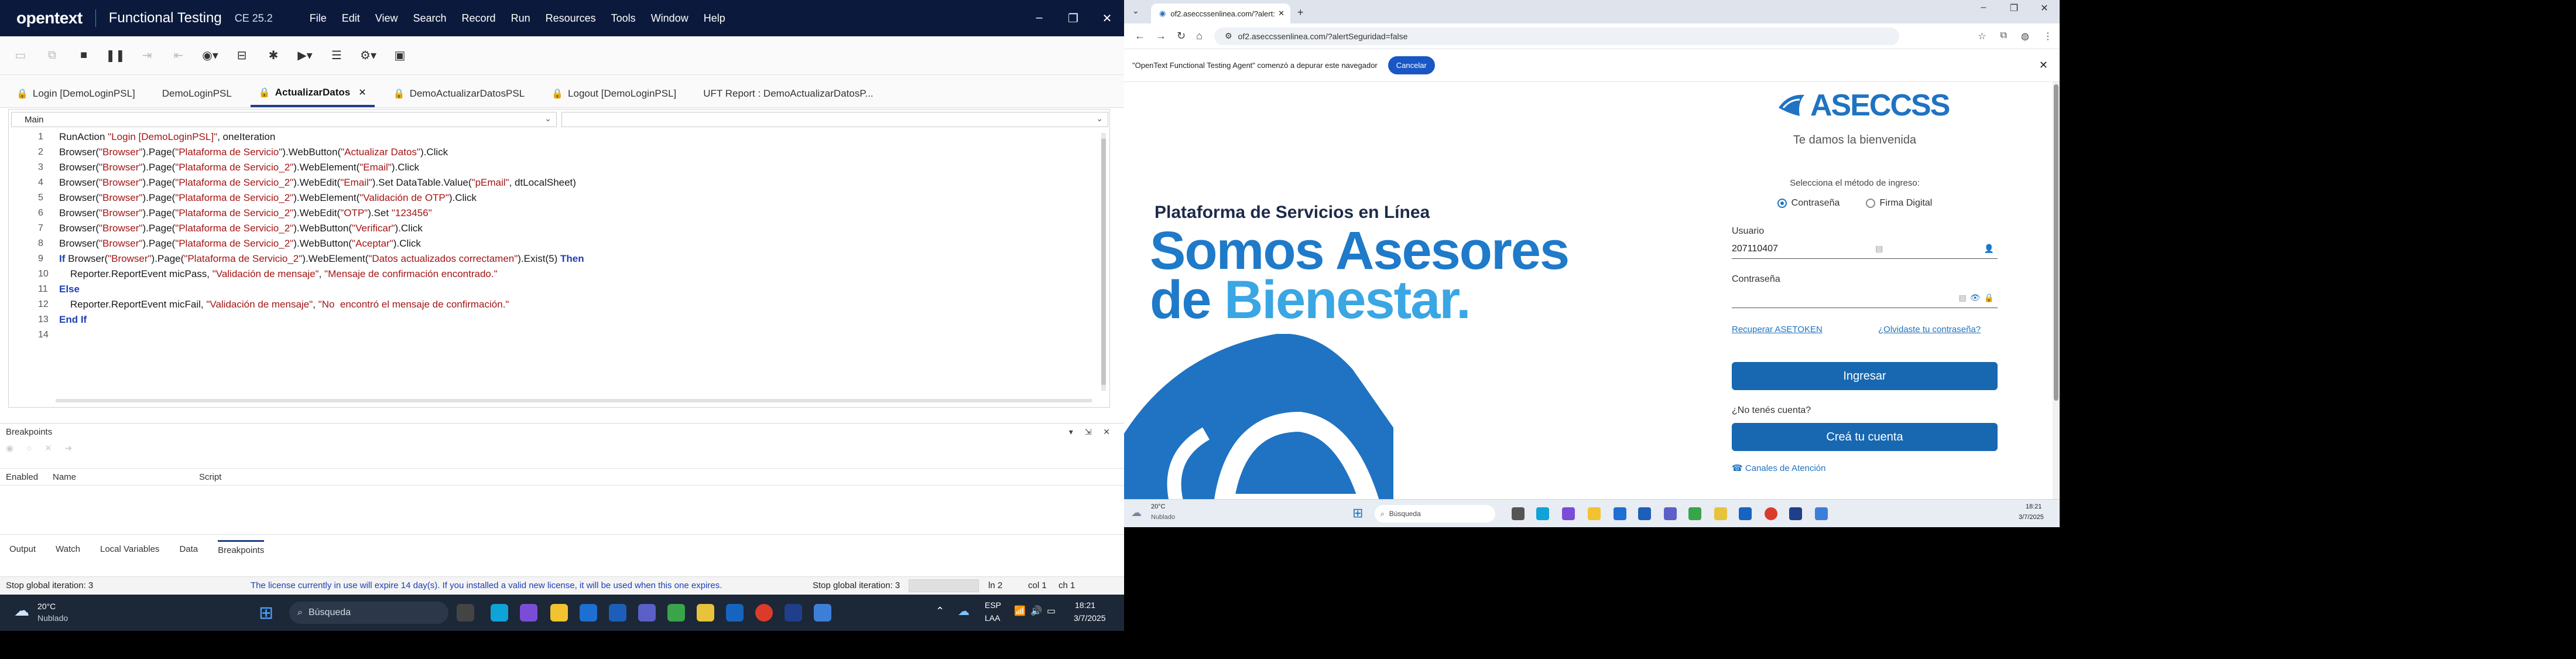 The width and height of the screenshot is (2576, 659). I want to click on menu-window: Window, so click(669, 18).